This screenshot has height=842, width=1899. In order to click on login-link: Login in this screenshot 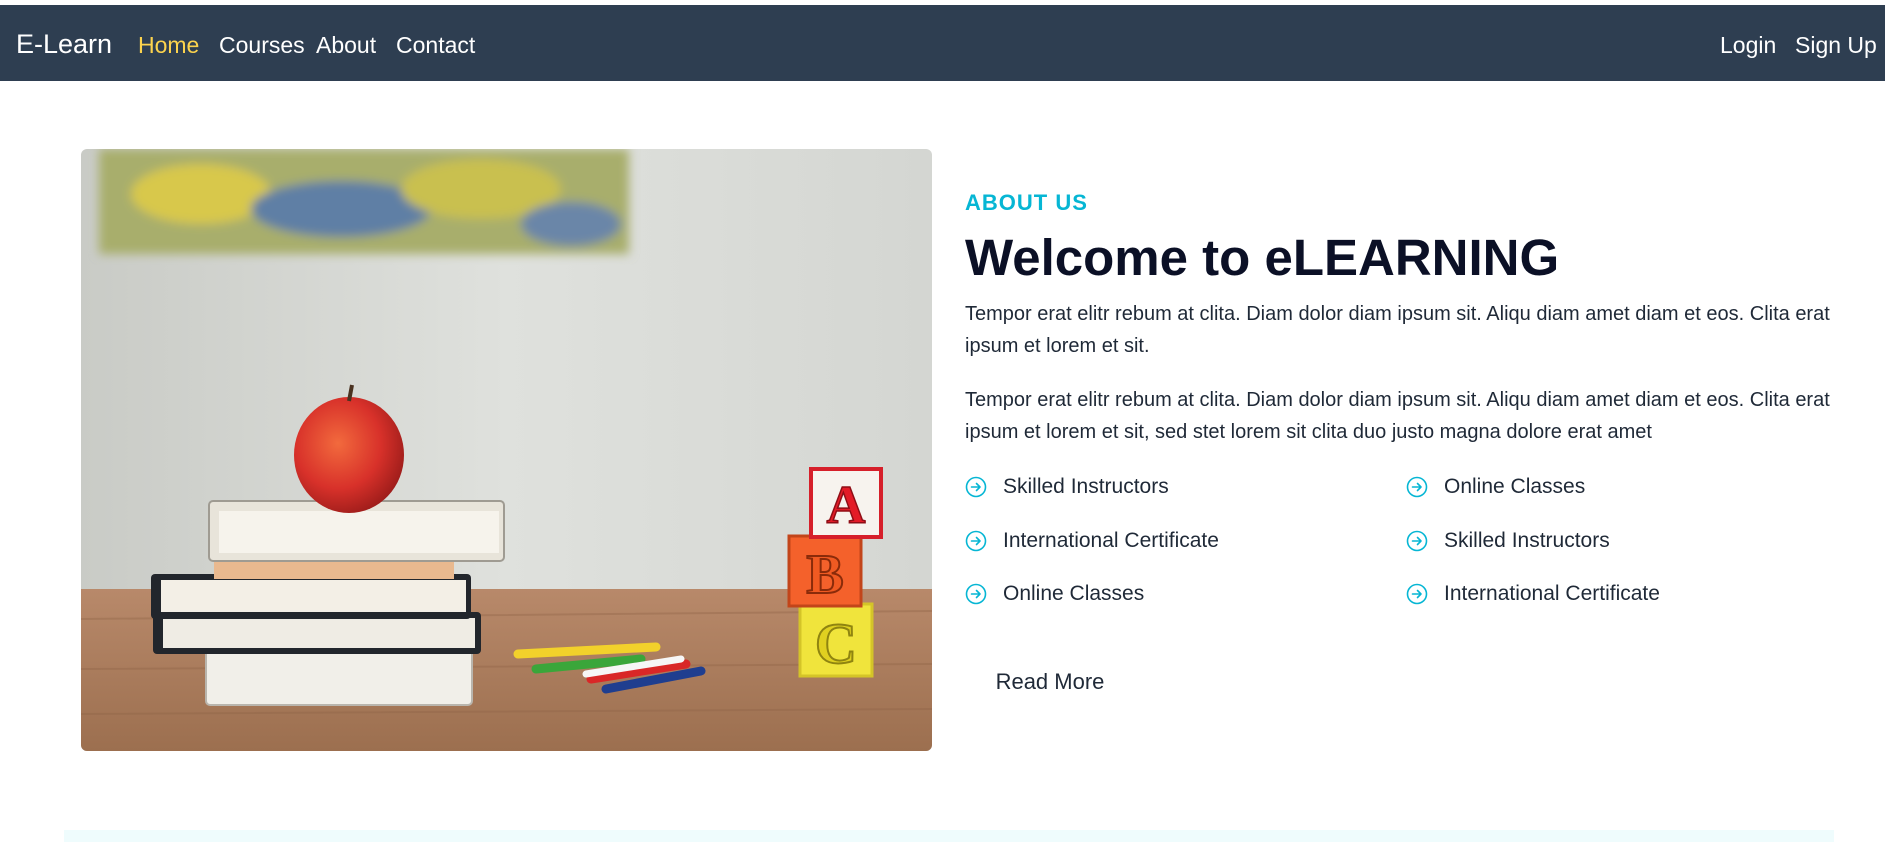, I will do `click(1748, 45)`.